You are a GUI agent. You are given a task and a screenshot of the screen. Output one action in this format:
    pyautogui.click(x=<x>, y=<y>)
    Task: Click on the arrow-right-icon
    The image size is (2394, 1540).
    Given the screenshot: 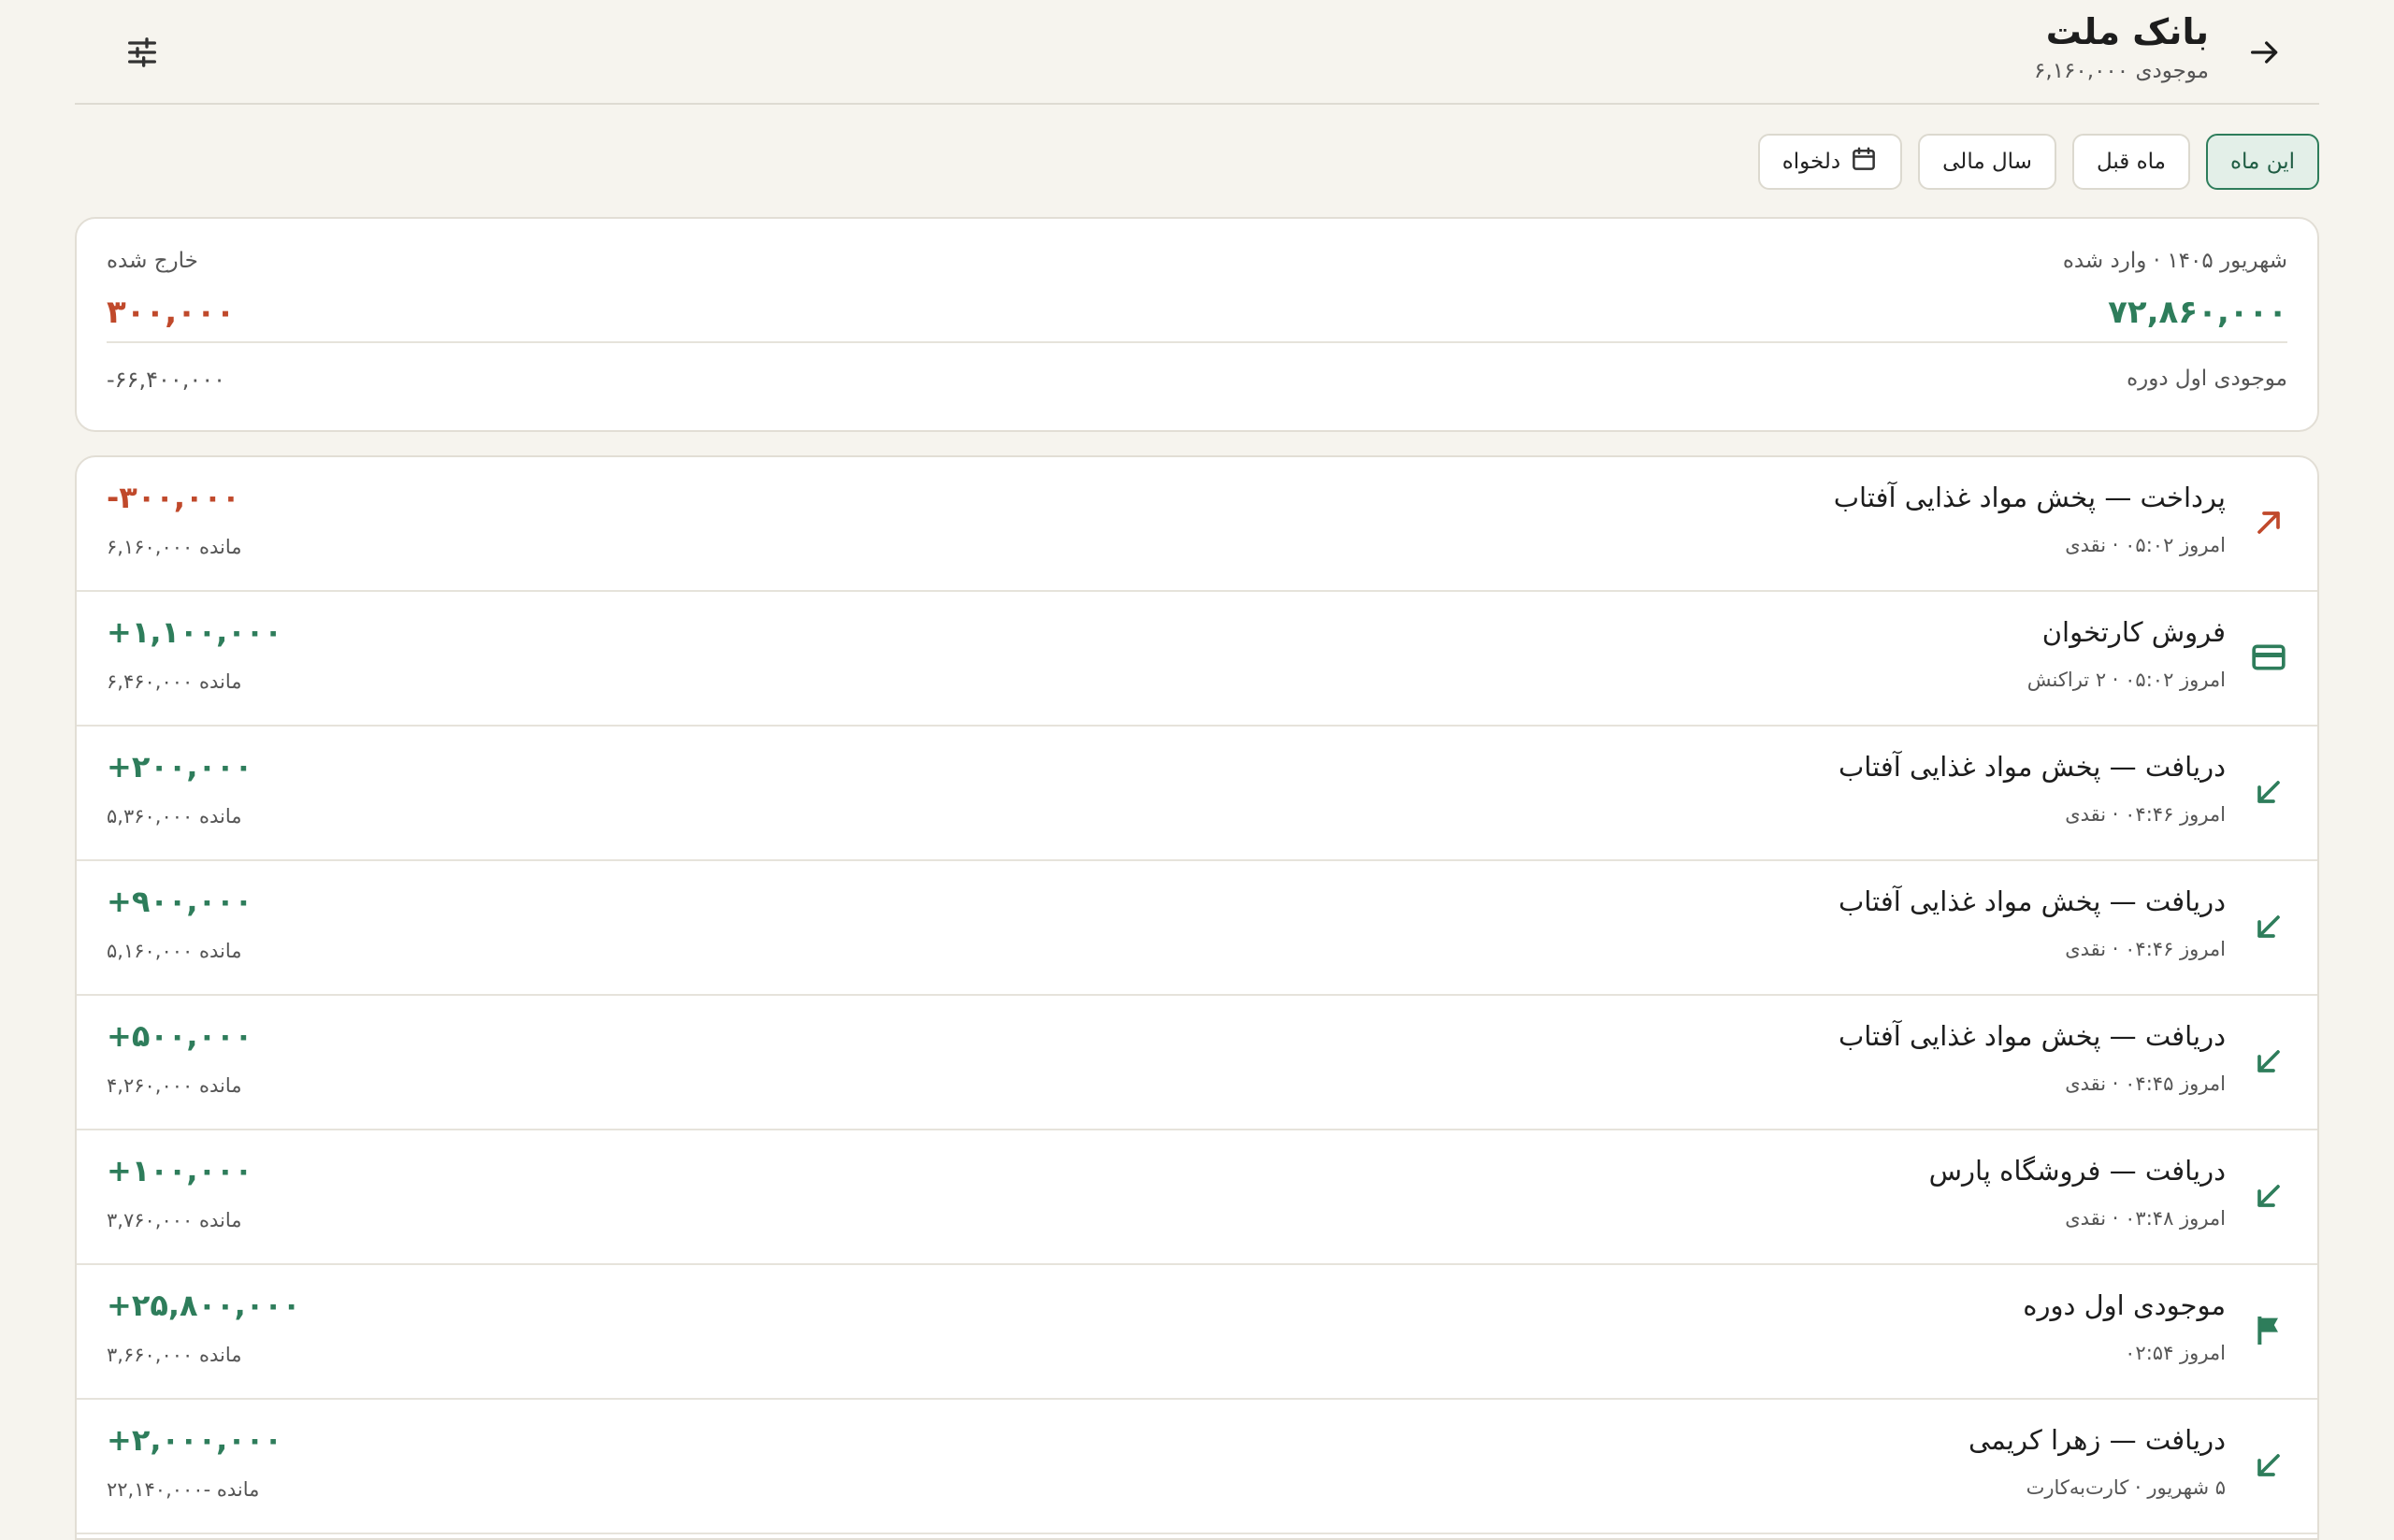 What is the action you would take?
    pyautogui.click(x=2264, y=52)
    